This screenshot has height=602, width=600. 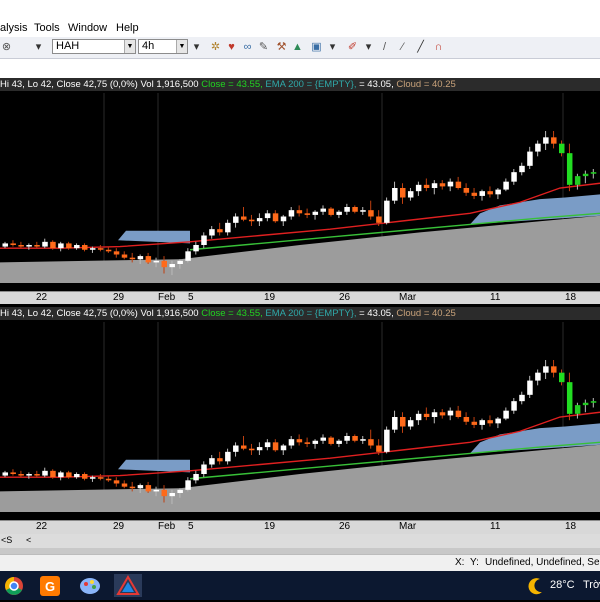 I want to click on interval-input: 4h ▼, so click(x=163, y=46).